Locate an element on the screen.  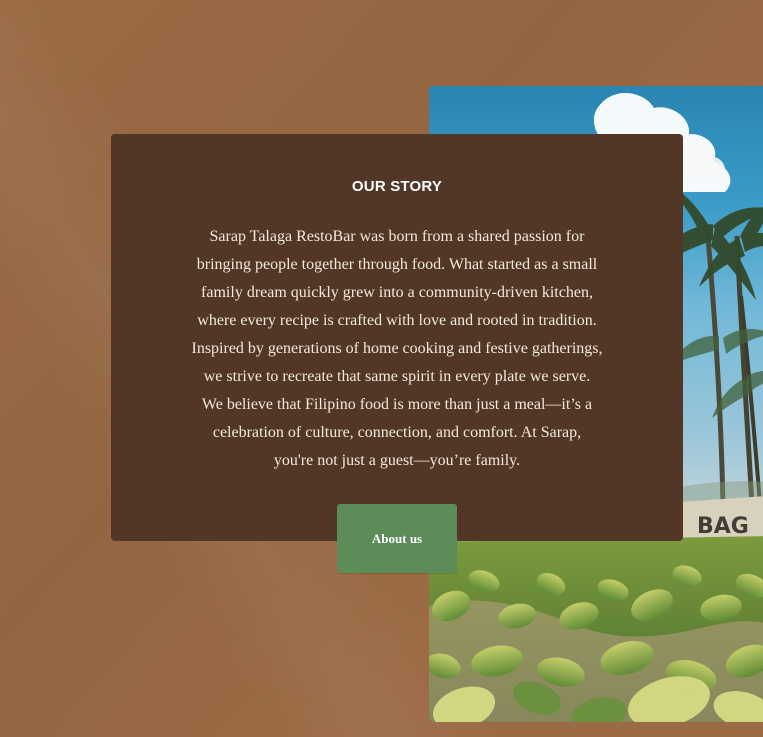
about-us-button: About us is located at coordinates (397, 538).